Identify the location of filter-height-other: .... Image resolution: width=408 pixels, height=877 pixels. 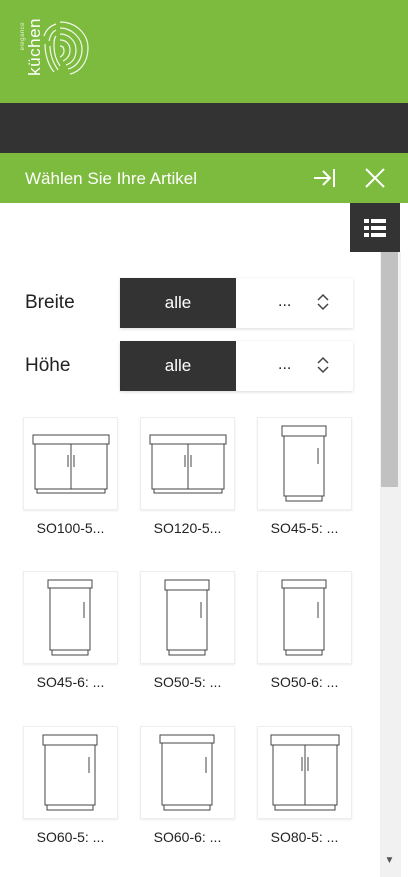
(285, 364).